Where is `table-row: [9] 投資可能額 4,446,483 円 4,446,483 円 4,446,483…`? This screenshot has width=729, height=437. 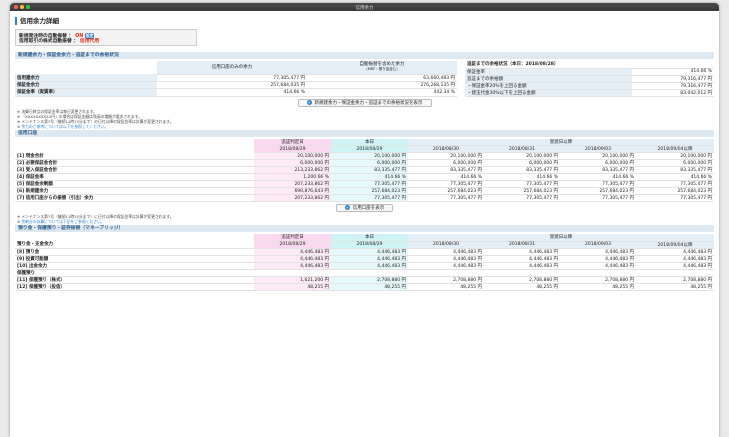
table-row: [9] 投資可能額 4,446,483 円 4,446,483 円 4,446,483… is located at coordinates (364, 259).